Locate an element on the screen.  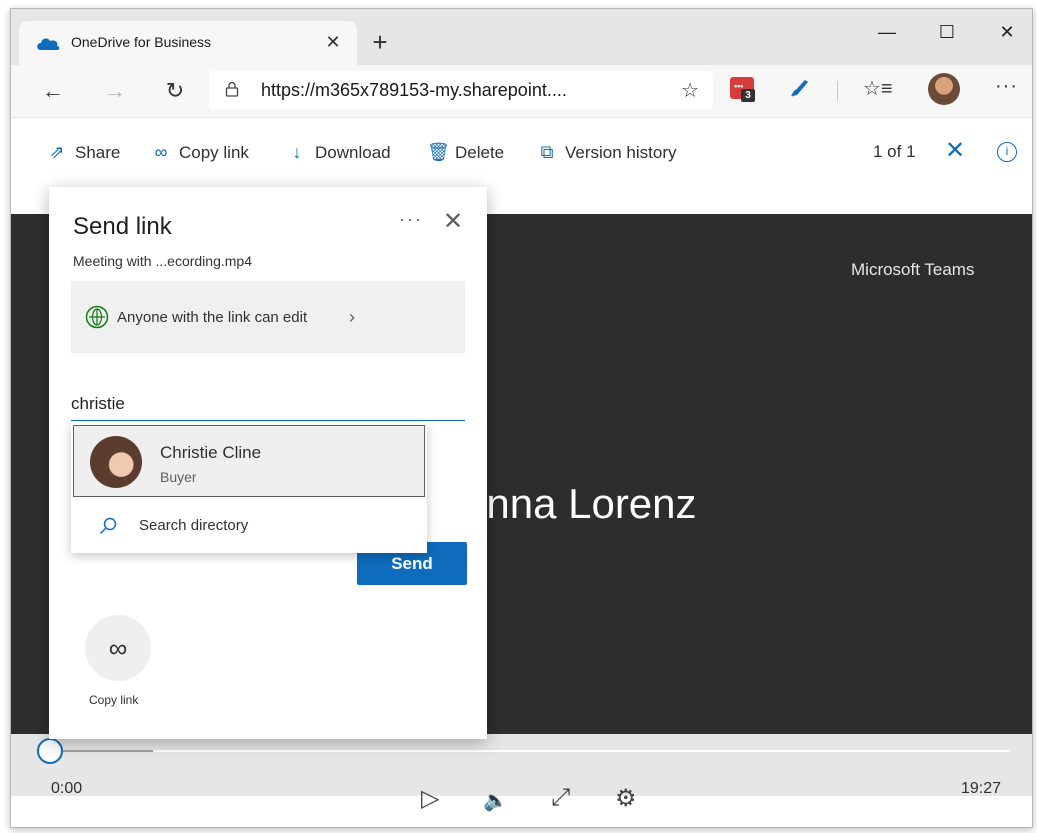
settings-gear-icon: ⚙ is located at coordinates (626, 798).